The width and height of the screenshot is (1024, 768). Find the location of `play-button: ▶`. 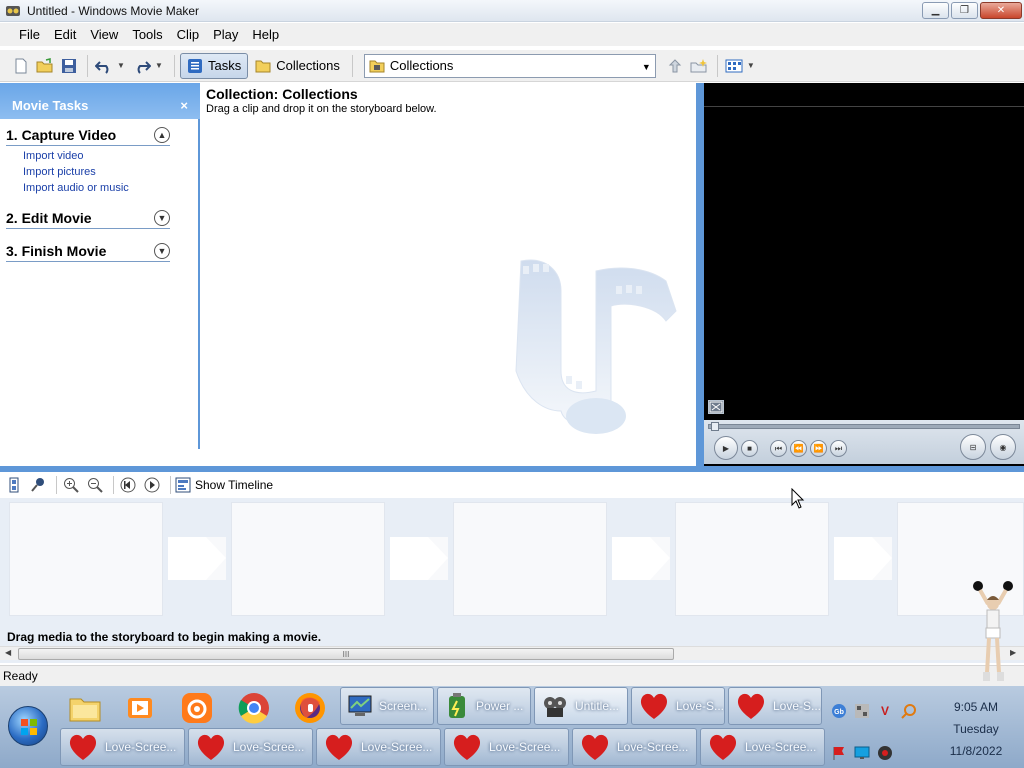

play-button: ▶ is located at coordinates (726, 448).